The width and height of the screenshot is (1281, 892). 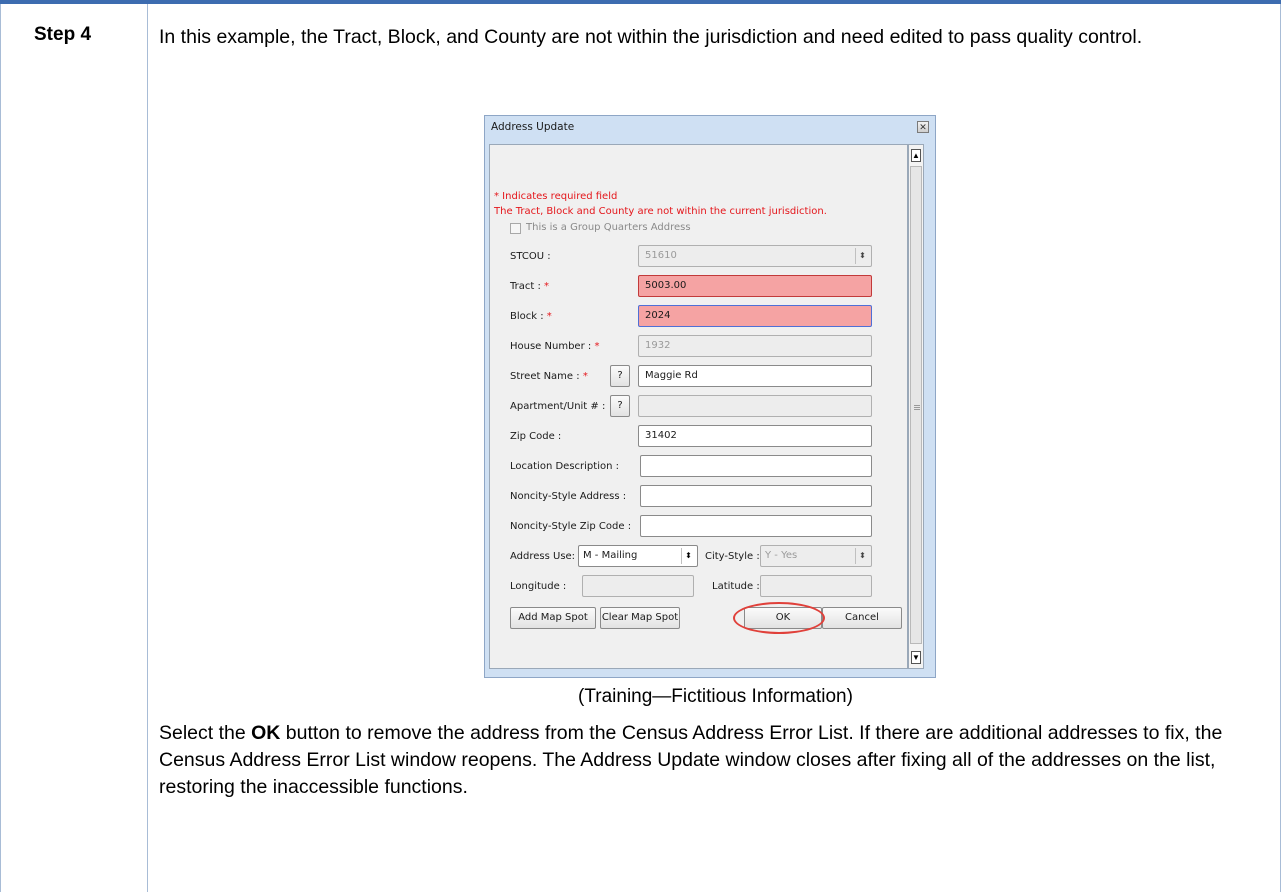 I want to click on scroll-thumb, so click(x=916, y=405).